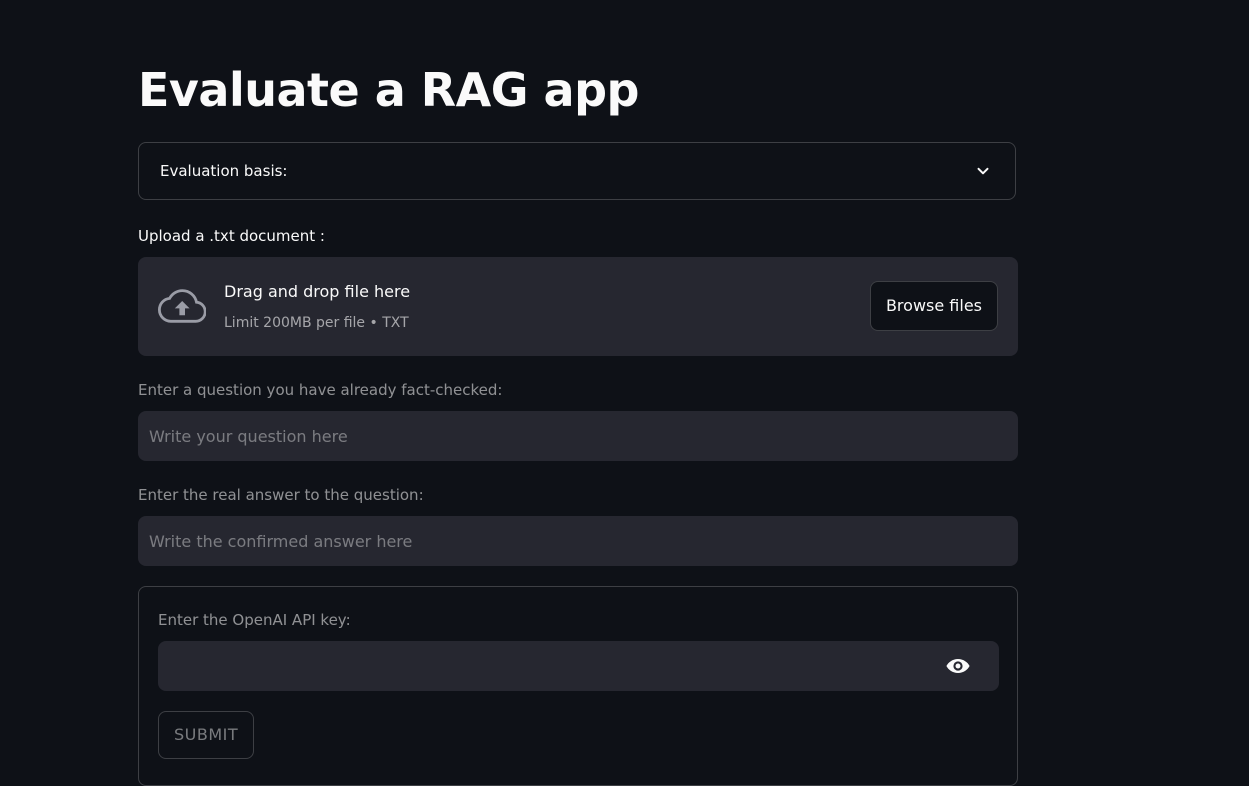 The height and width of the screenshot is (786, 1249). I want to click on answer-label: Enter the real answer to the question:, so click(281, 495).